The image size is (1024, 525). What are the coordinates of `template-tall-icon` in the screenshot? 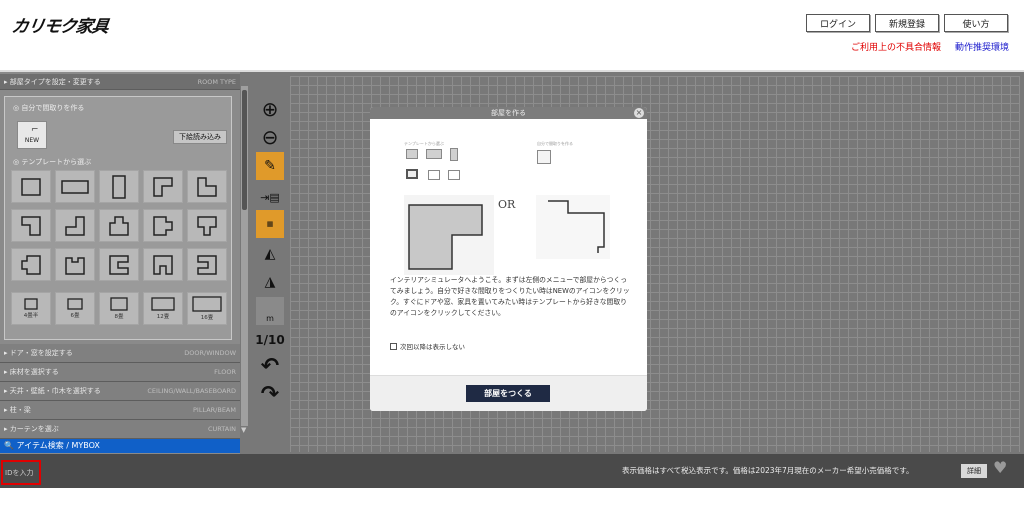 It's located at (119, 186).